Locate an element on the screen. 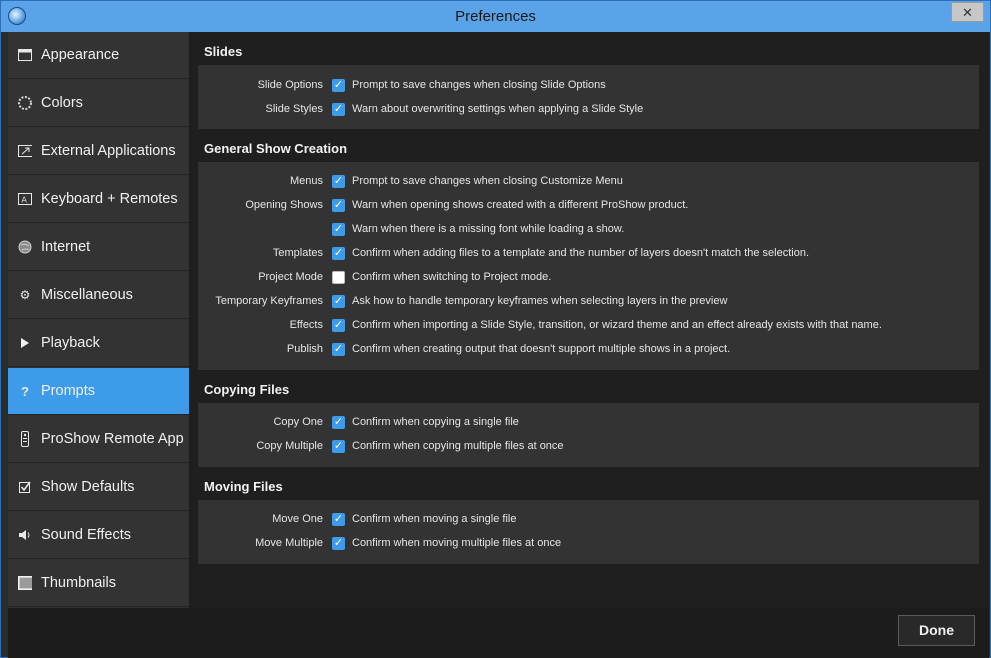  window-icon is located at coordinates (25, 55).